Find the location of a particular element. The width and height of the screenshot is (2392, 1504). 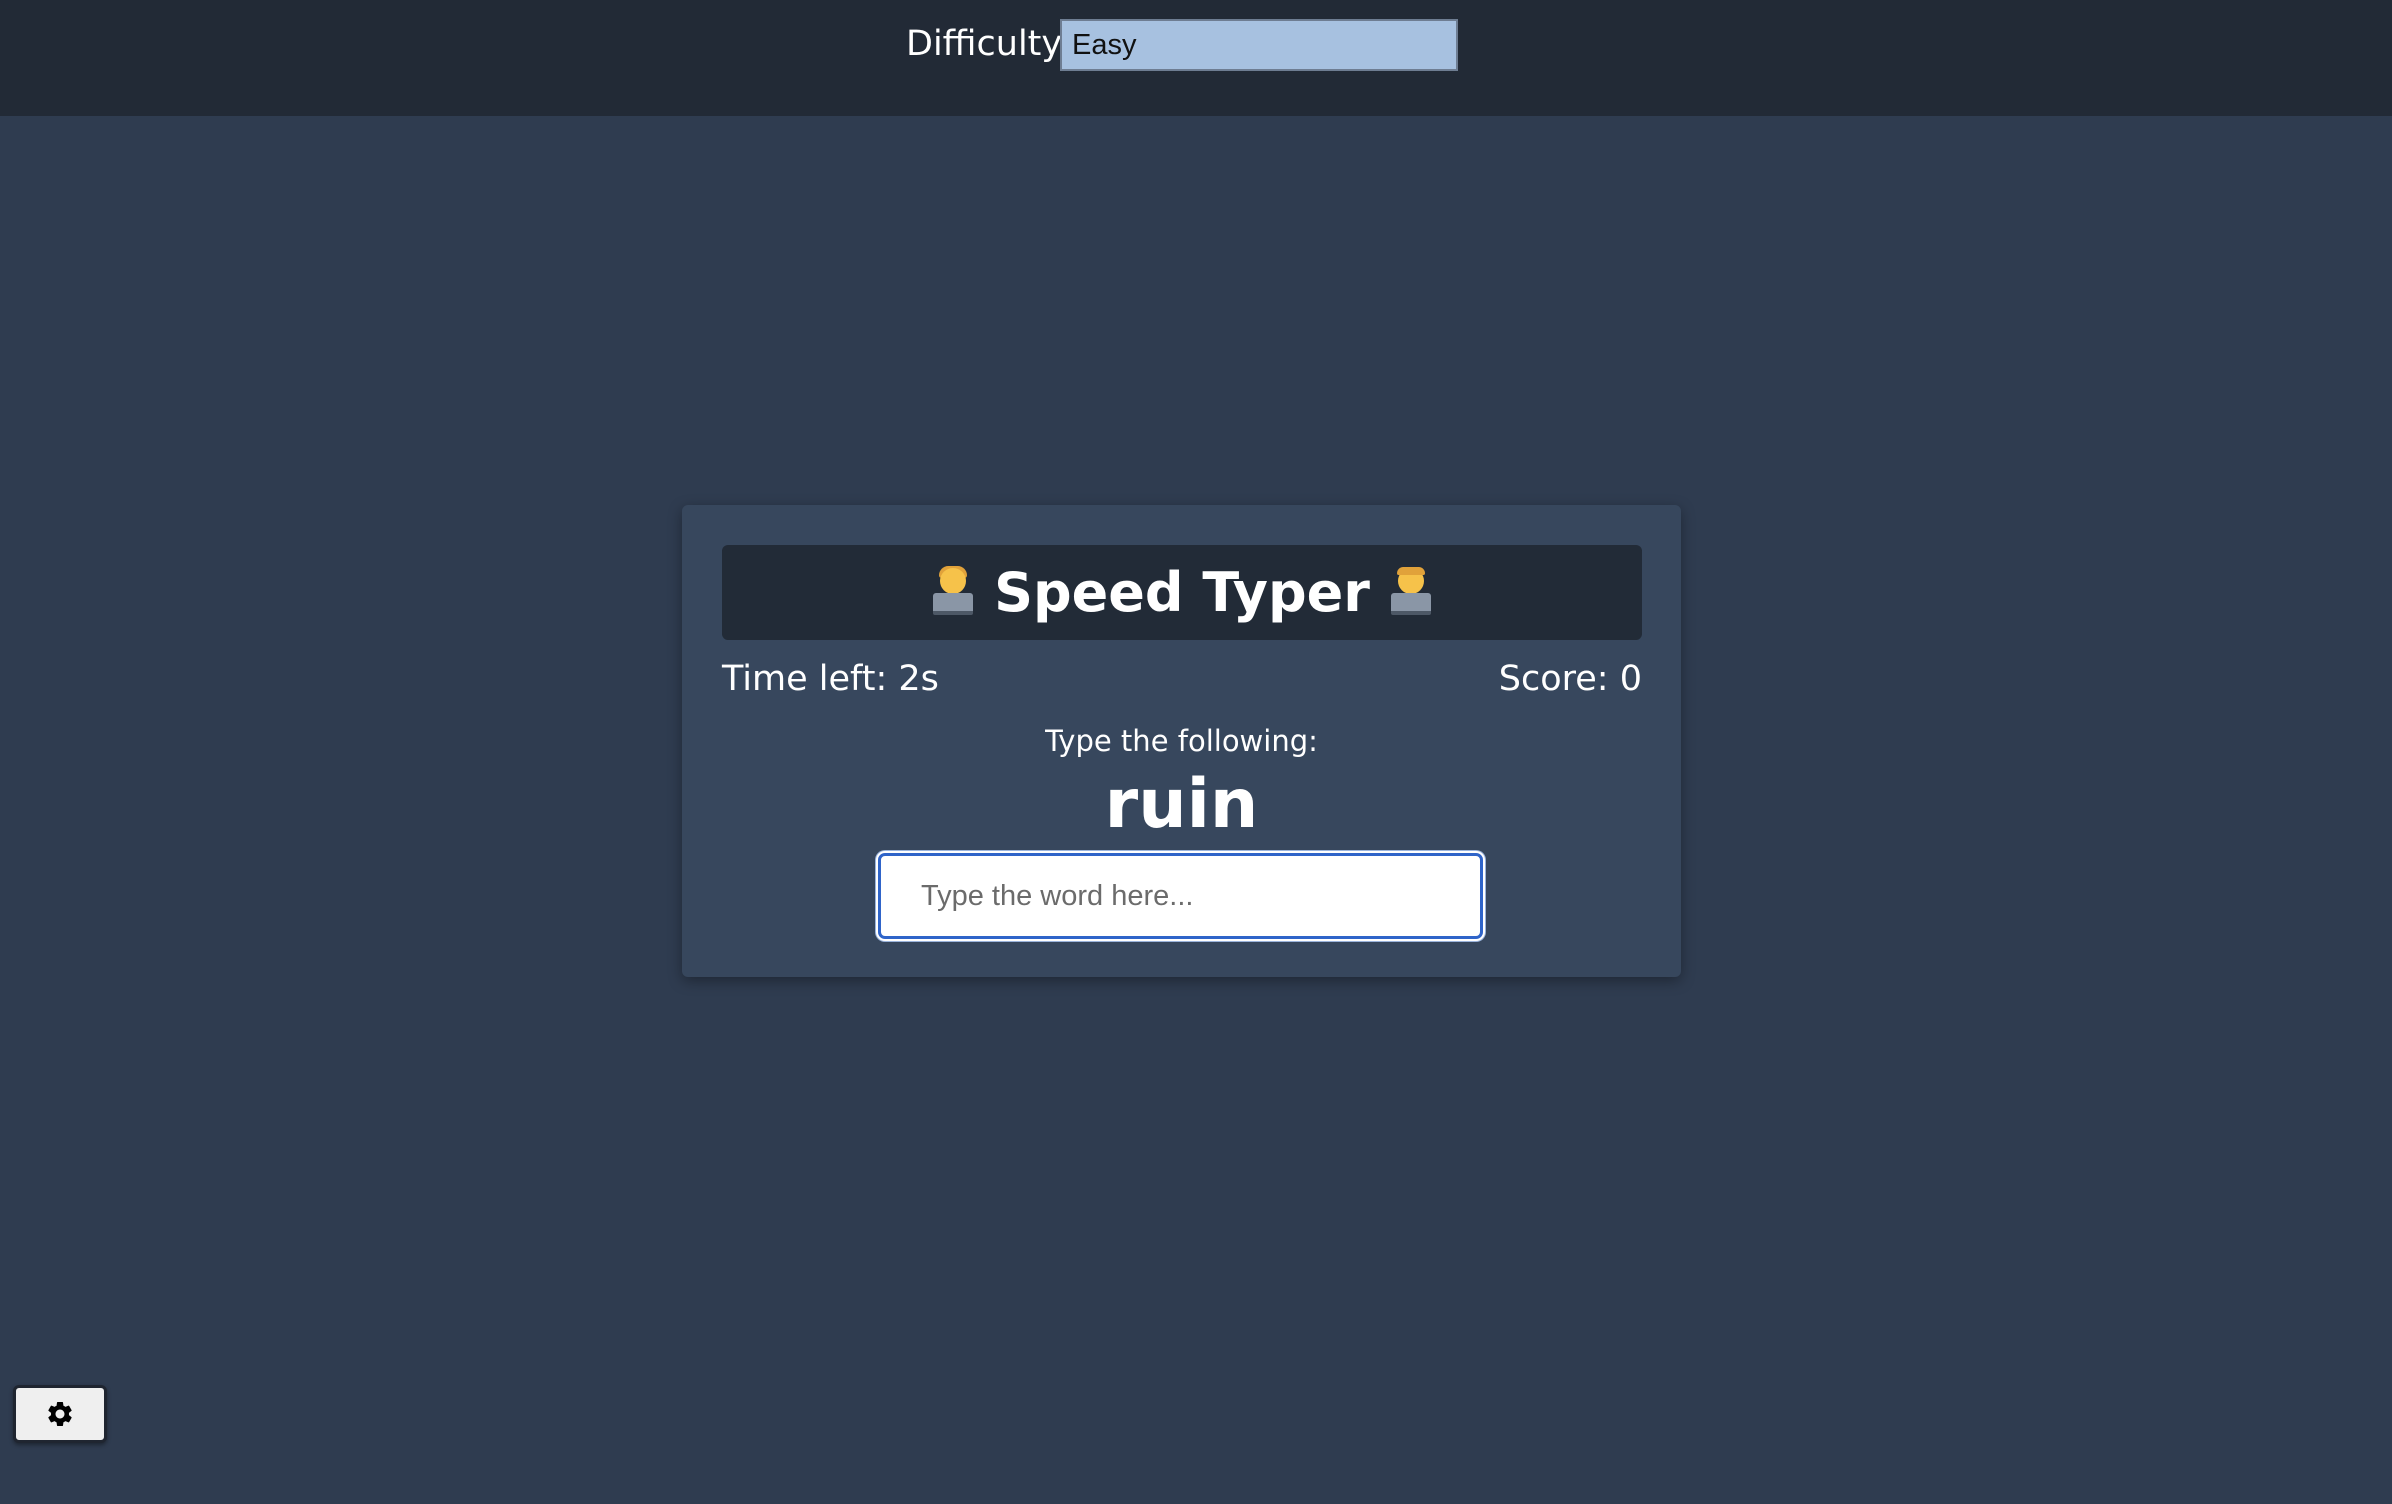

target-word: ruin is located at coordinates (1181, 804).